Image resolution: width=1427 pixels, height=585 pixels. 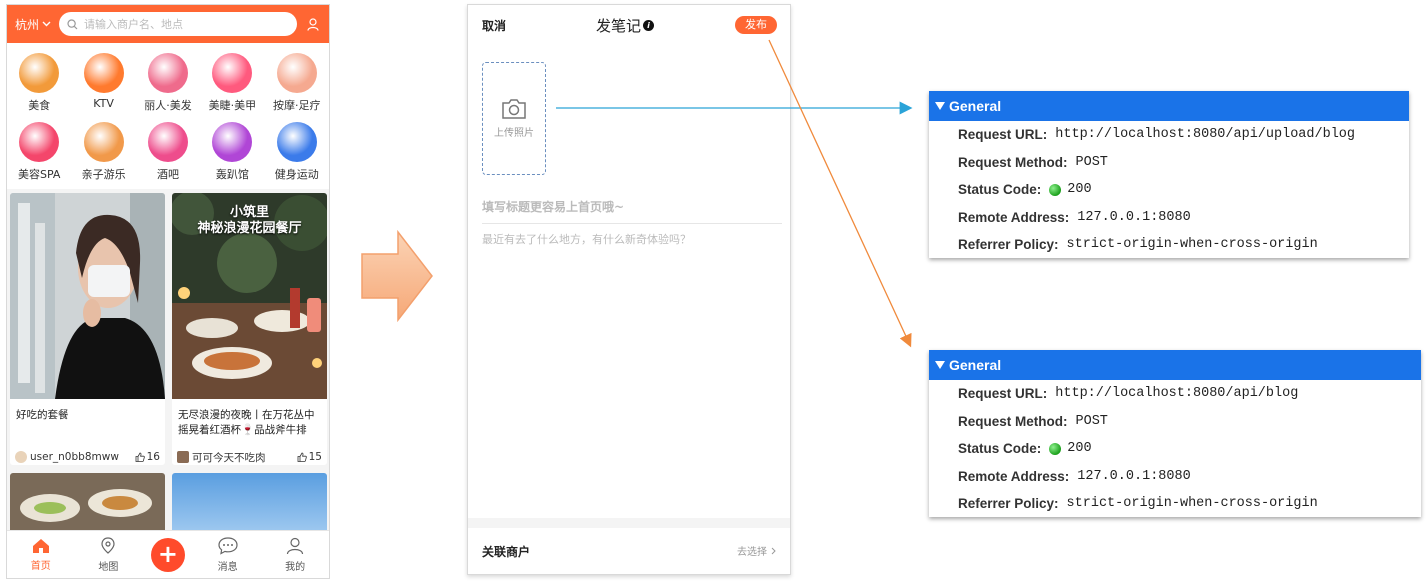 What do you see at coordinates (249, 456) in the screenshot?
I see `post-footer: 可可今天不吃肉 15` at bounding box center [249, 456].